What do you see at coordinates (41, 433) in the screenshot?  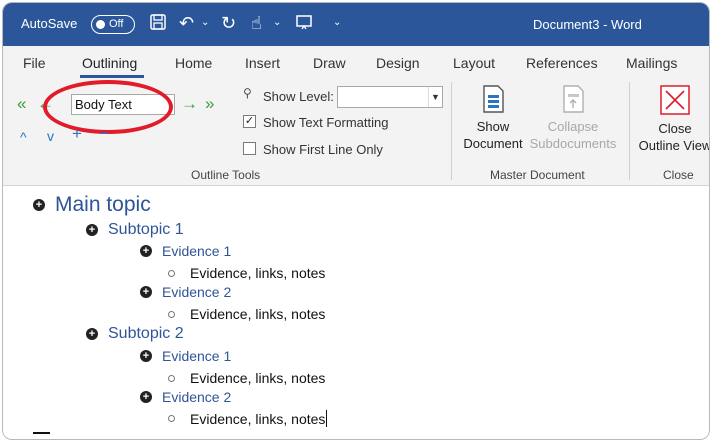 I see `end-of-document-mark` at bounding box center [41, 433].